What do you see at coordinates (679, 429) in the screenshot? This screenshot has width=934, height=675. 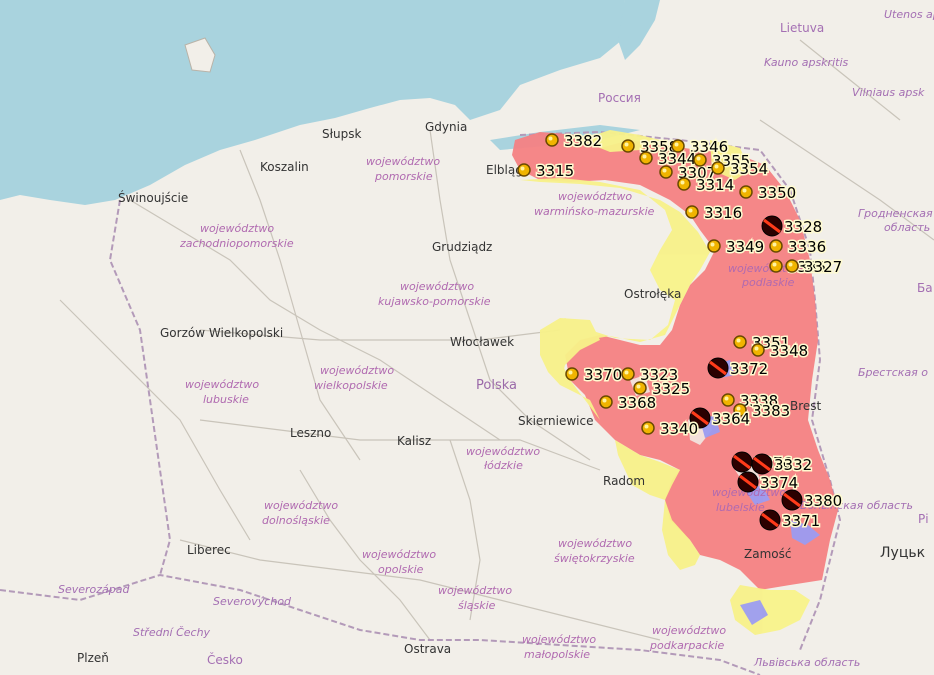 I see `marker-label: 3340` at bounding box center [679, 429].